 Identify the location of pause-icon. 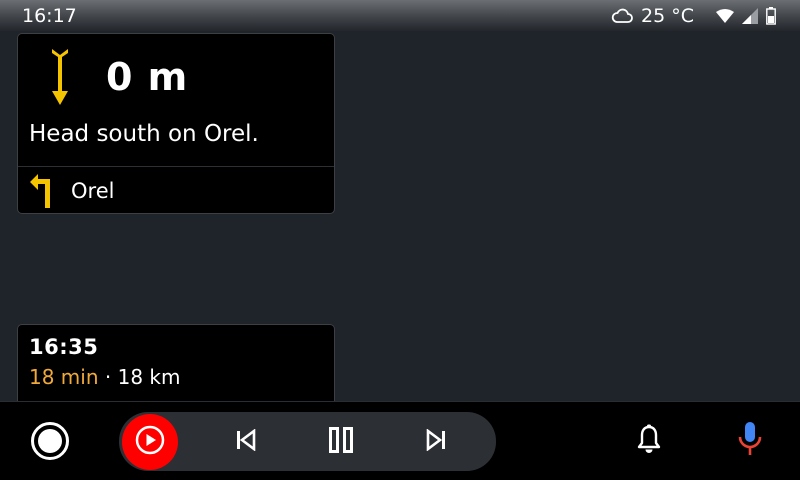
(341, 442).